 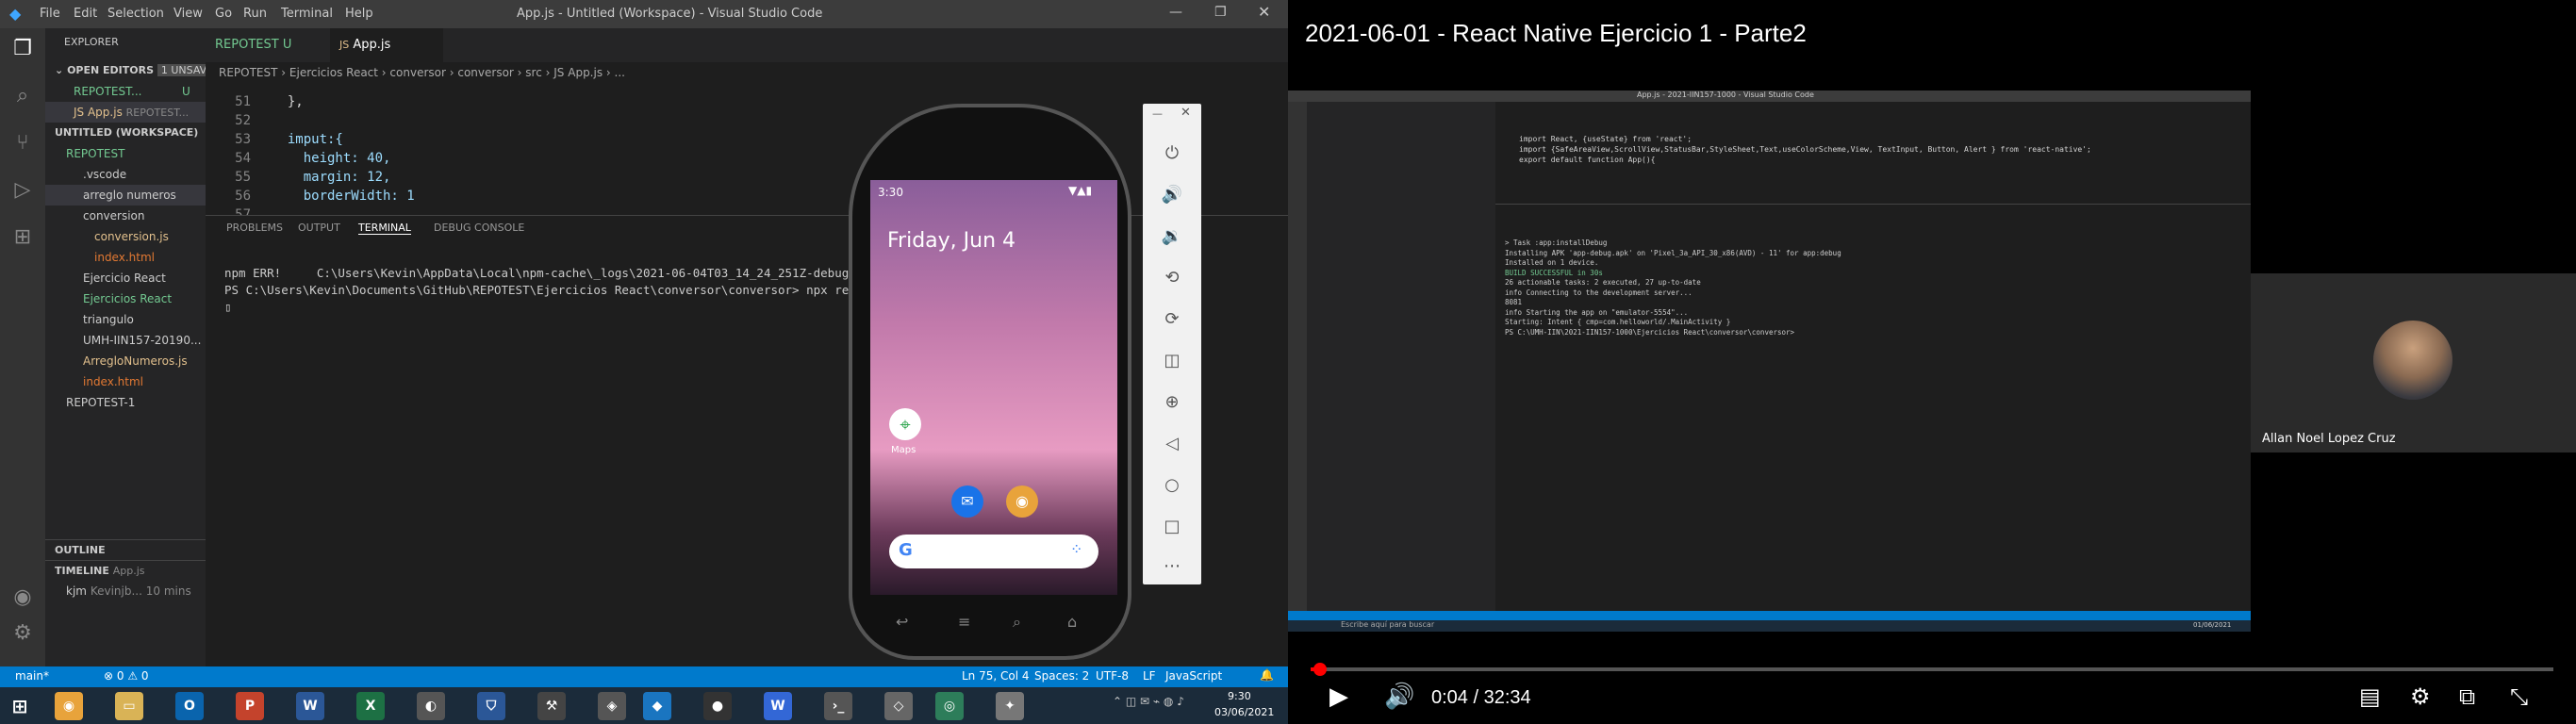 I want to click on search-nav-icon: ⌕, so click(x=1017, y=622).